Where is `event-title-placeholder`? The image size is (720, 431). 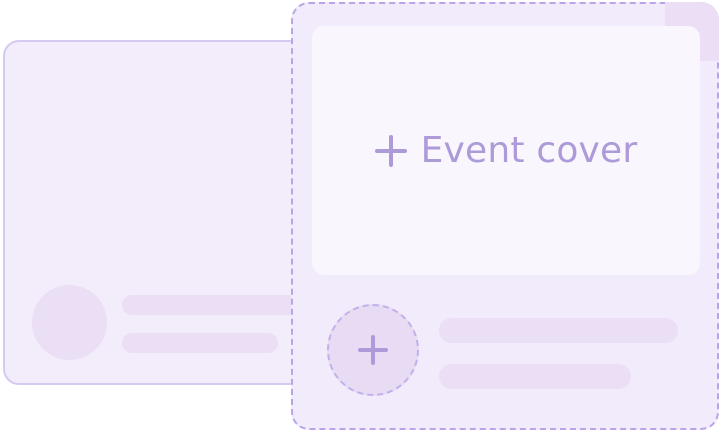 event-title-placeholder is located at coordinates (558, 330).